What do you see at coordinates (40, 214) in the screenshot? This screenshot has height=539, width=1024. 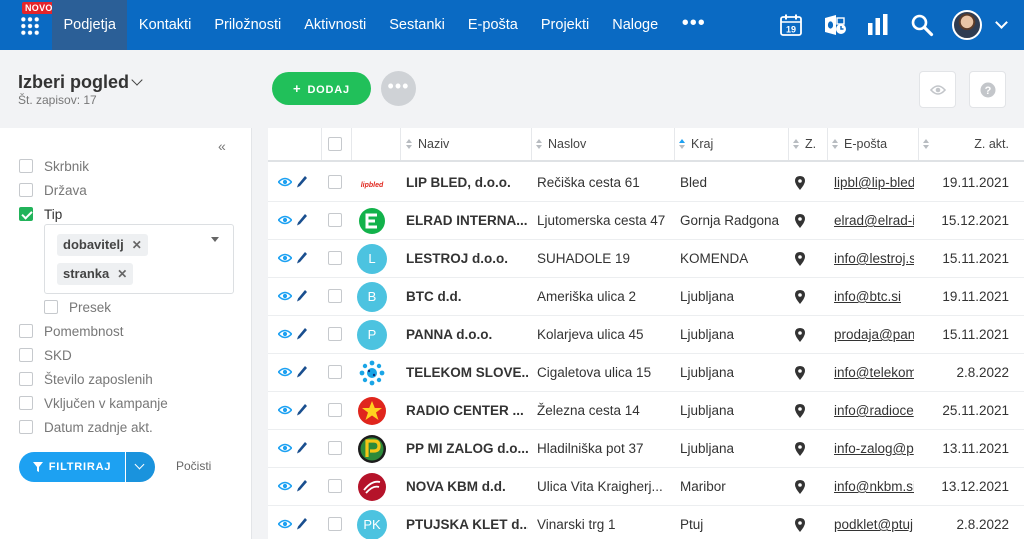 I see `filter-item-2: Tip` at bounding box center [40, 214].